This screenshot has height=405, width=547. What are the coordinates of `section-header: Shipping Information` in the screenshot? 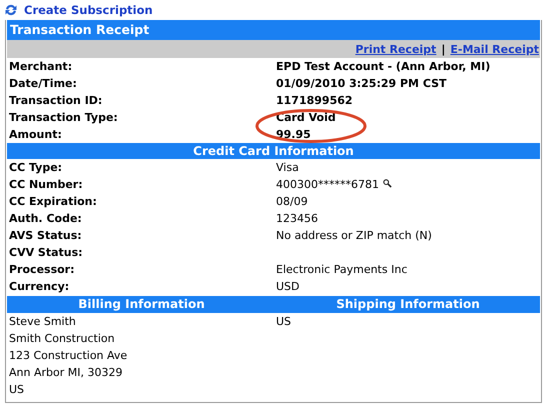 It's located at (408, 304).